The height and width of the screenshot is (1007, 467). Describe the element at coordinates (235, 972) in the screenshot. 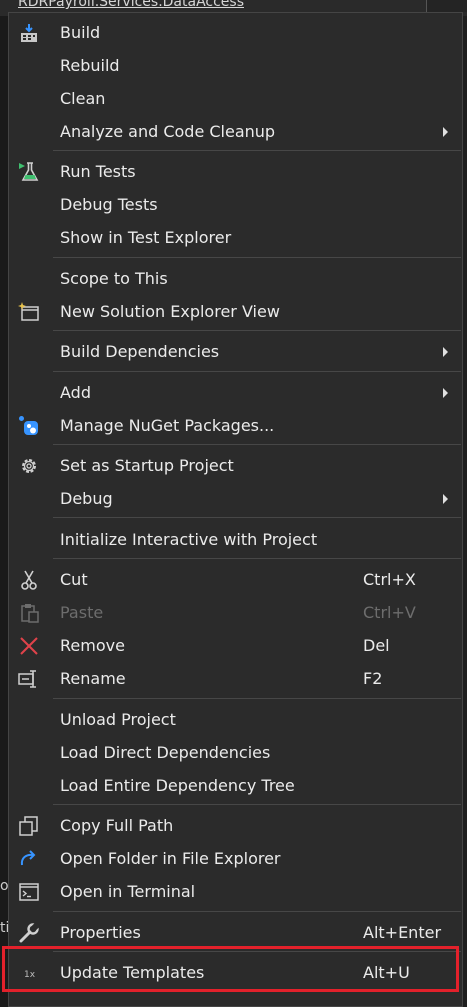

I see `menu-item-update-templates: 1x Update Templates Alt+U` at that location.